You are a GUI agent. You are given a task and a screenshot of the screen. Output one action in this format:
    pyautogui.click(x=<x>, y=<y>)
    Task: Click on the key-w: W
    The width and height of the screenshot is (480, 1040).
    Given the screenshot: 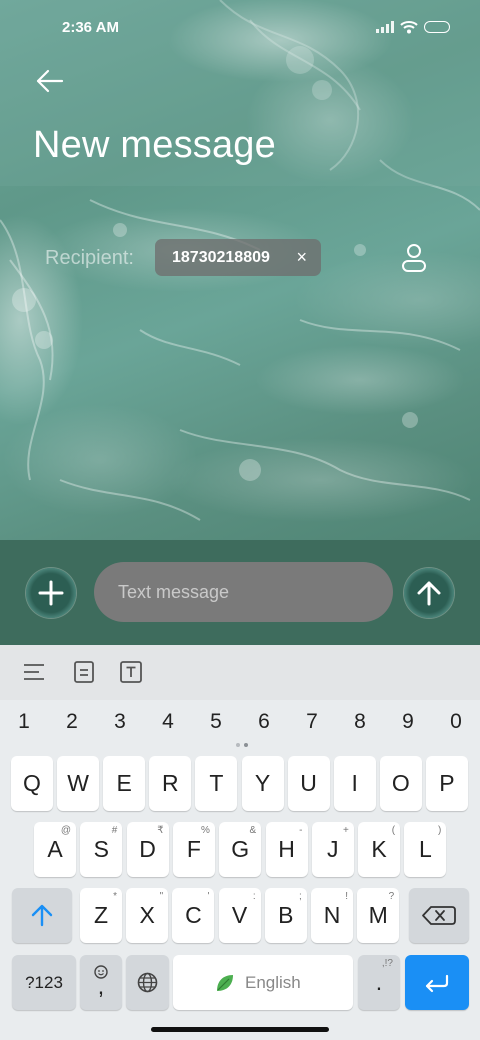 What is the action you would take?
    pyautogui.click(x=78, y=783)
    